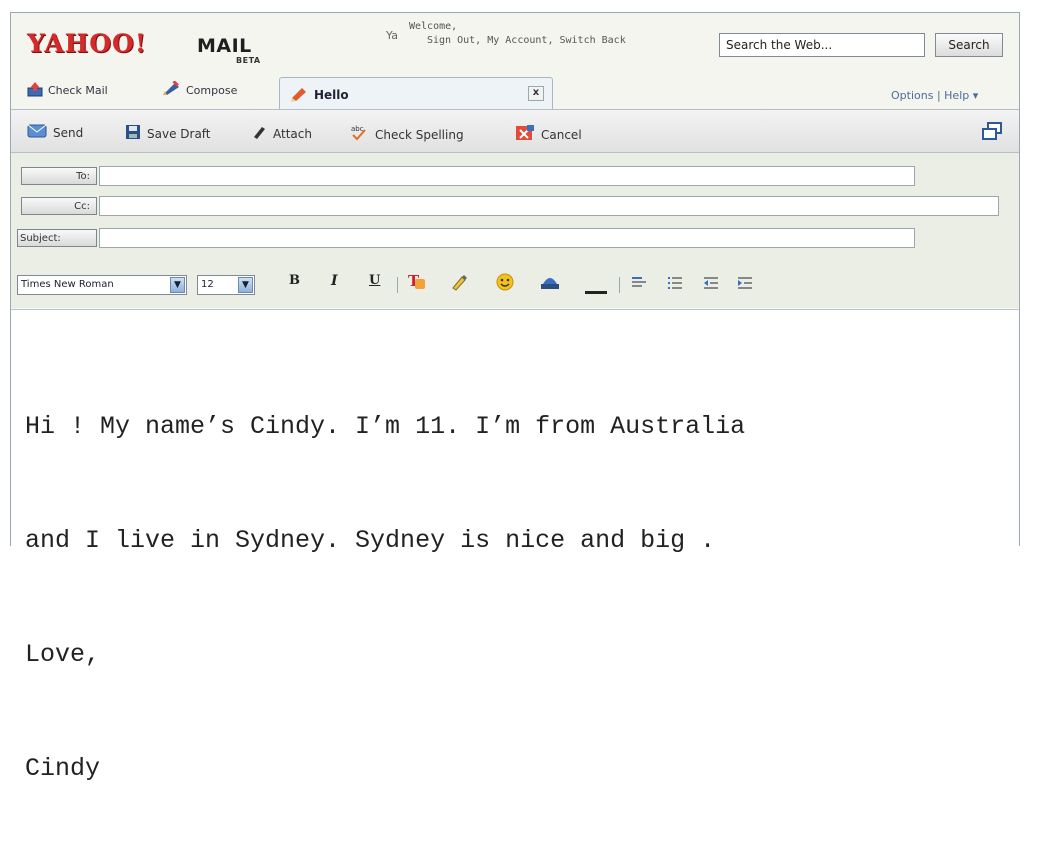 Image resolution: width=1049 pixels, height=864 pixels. Describe the element at coordinates (212, 90) in the screenshot. I see `compose-label: Compose` at that location.